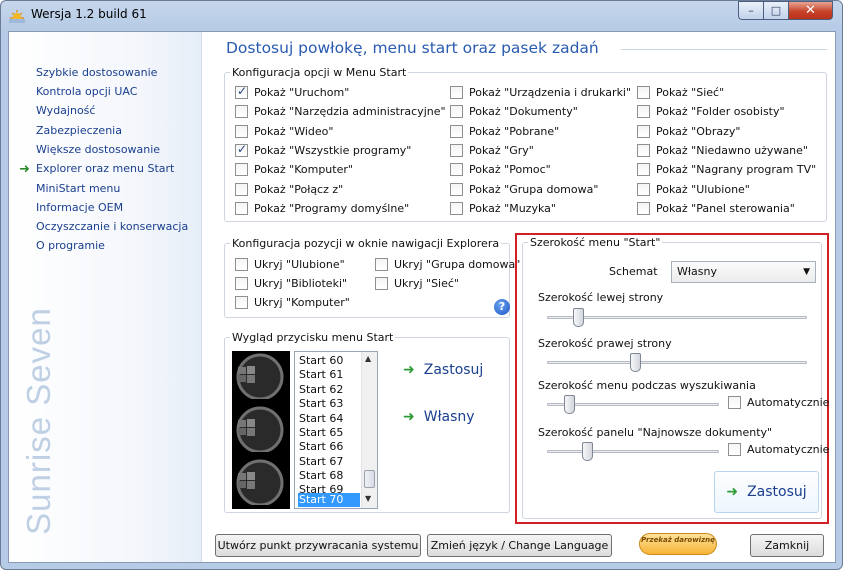 The height and width of the screenshot is (570, 843). What do you see at coordinates (329, 500) in the screenshot?
I see `list-item-selected: Start 70` at bounding box center [329, 500].